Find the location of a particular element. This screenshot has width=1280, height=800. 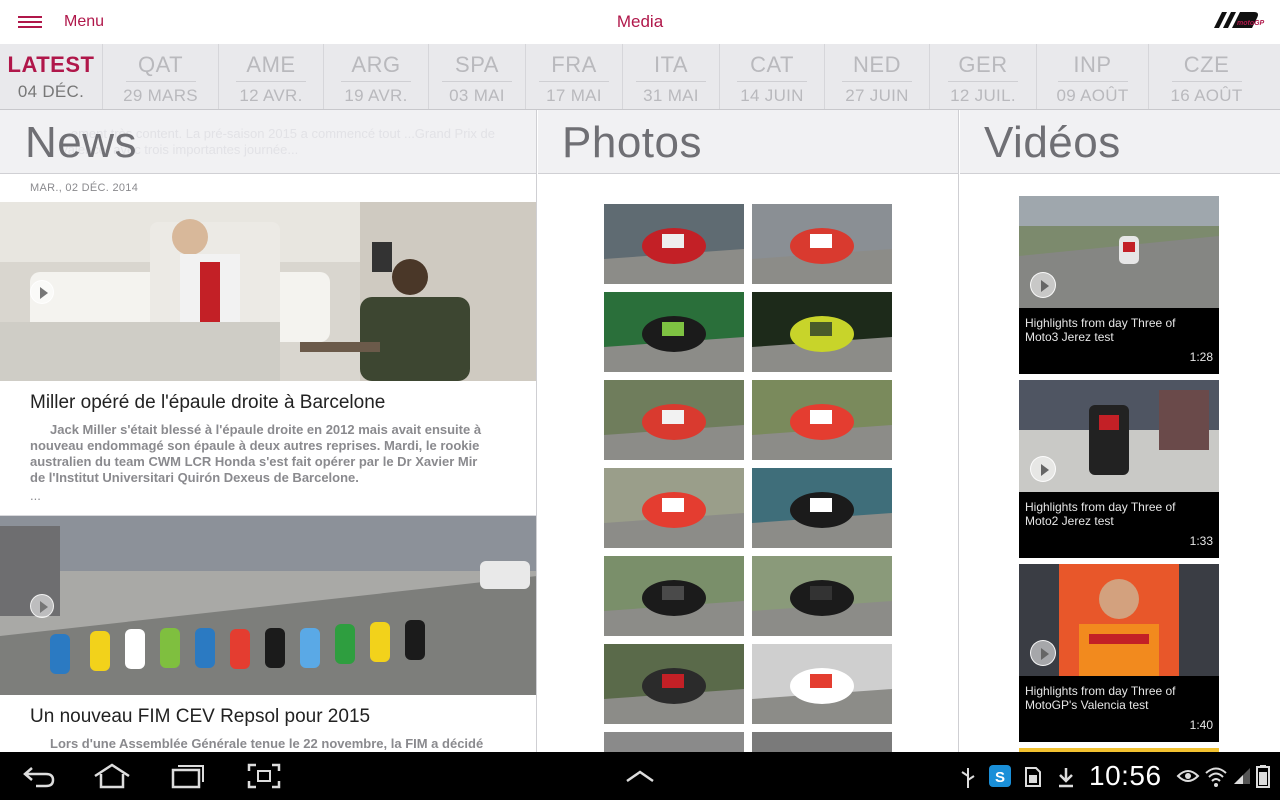

round-date: 12 JUIL. is located at coordinates (983, 95).